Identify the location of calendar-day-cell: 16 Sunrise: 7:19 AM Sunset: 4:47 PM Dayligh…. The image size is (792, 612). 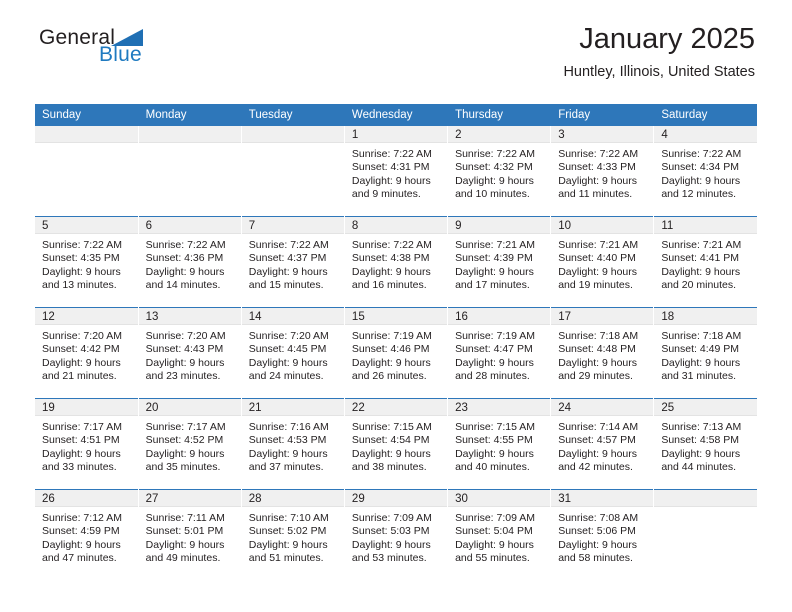
(499, 353).